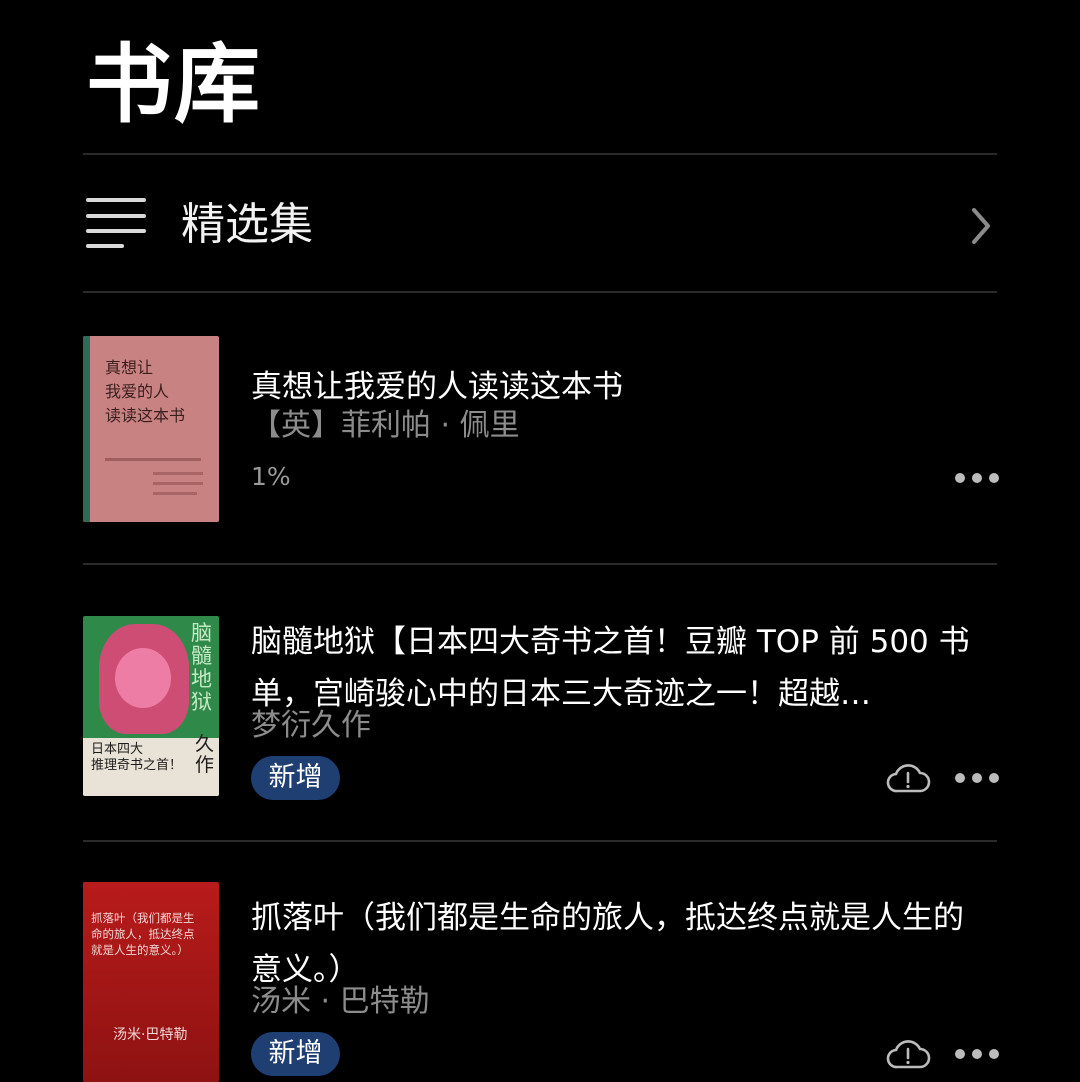  What do you see at coordinates (150, 1035) in the screenshot?
I see `cover-author: 汤米·巴特勒` at bounding box center [150, 1035].